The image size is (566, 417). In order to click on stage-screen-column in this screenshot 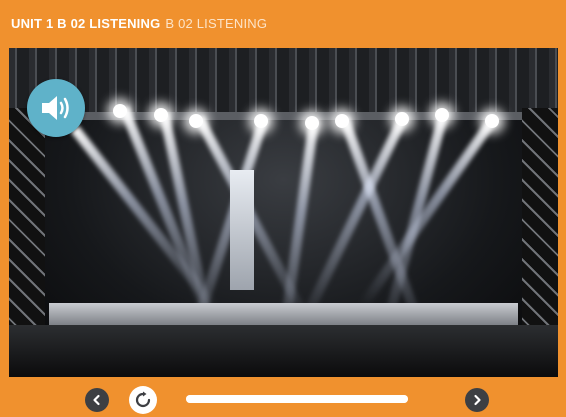, I will do `click(242, 230)`.